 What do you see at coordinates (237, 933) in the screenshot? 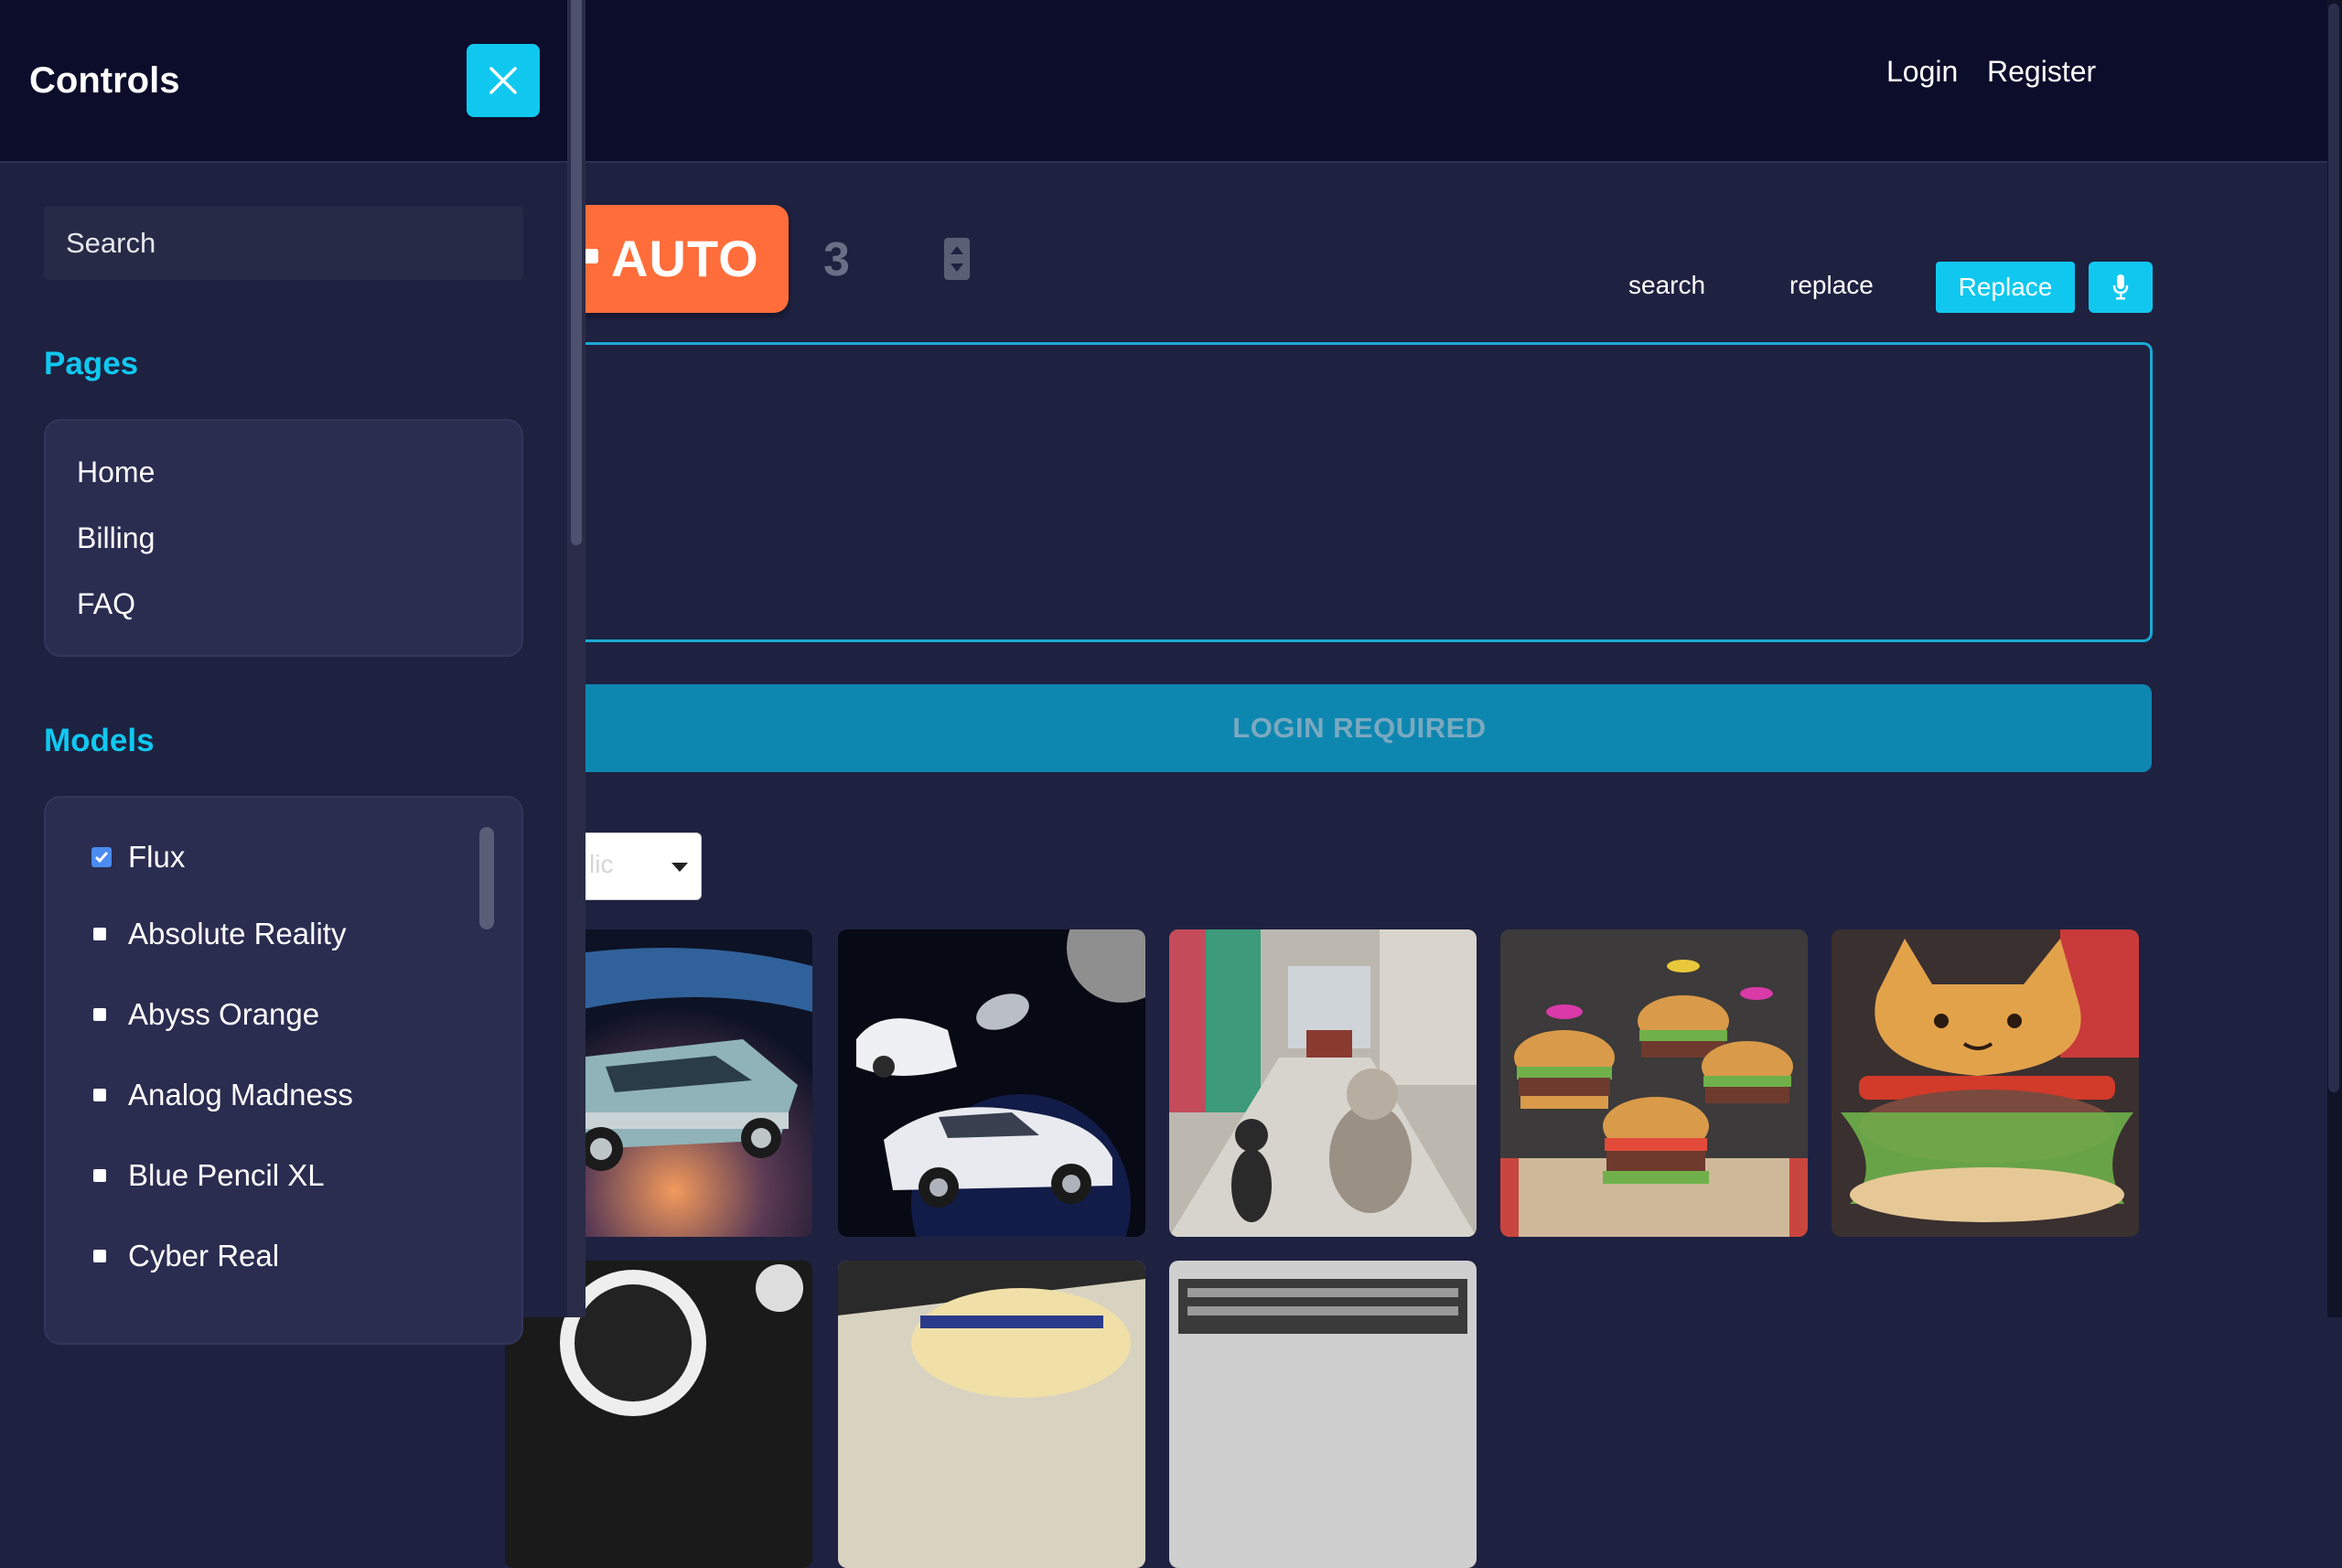
I see `model-label: Absolute Reality` at bounding box center [237, 933].